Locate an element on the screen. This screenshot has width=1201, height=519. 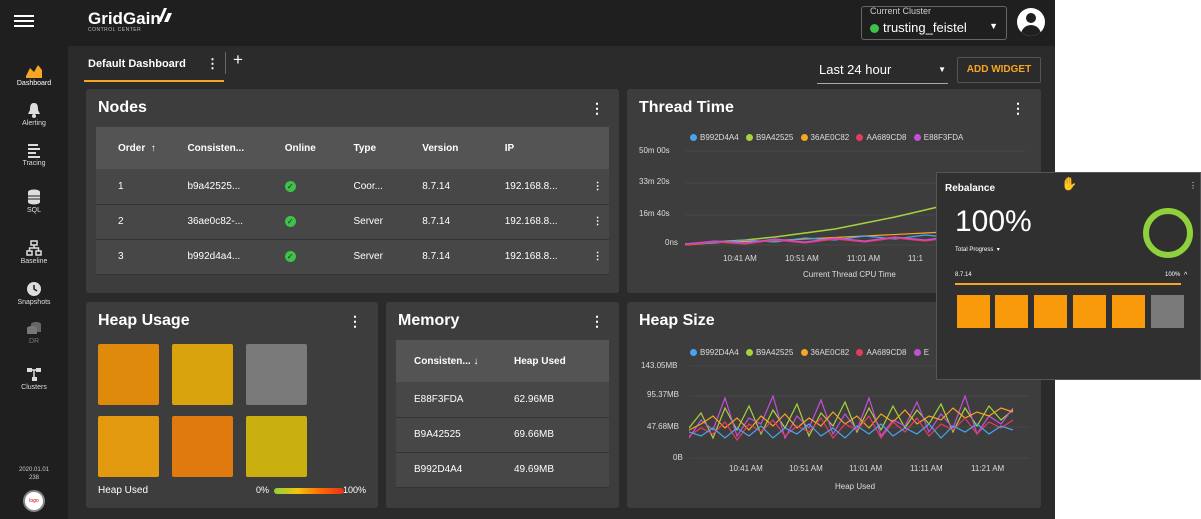
column-header-id: Consisten... ↓ is located at coordinates (450, 361).